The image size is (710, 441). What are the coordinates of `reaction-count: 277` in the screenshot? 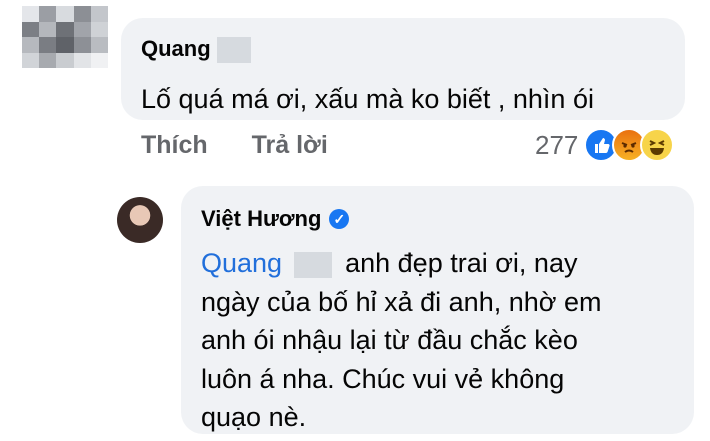 It's located at (557, 144).